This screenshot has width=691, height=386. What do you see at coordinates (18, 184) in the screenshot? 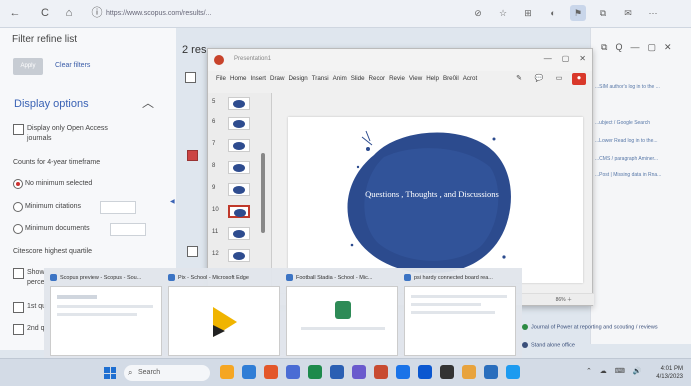
I see `no-minimum-radio` at bounding box center [18, 184].